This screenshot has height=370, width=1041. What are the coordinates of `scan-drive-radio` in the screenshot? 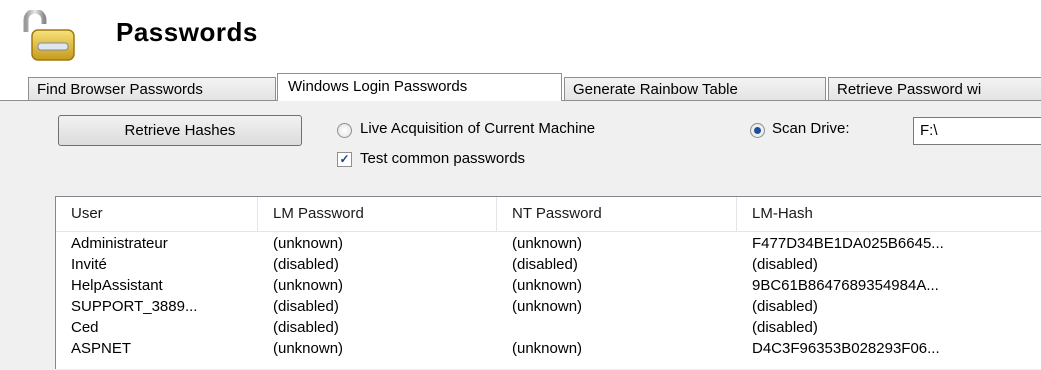 It's located at (757, 130).